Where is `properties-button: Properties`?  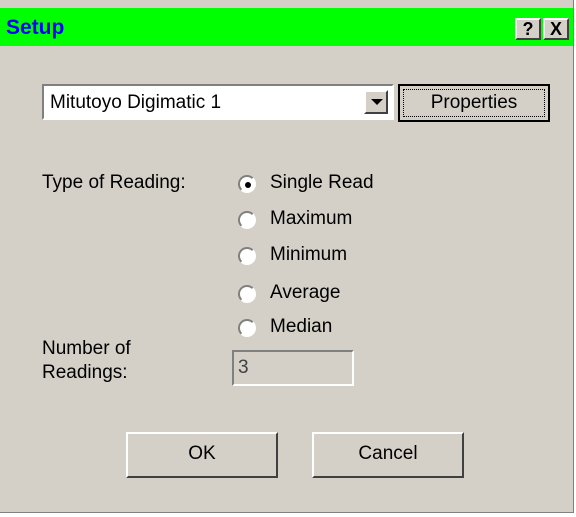 properties-button: Properties is located at coordinates (474, 103).